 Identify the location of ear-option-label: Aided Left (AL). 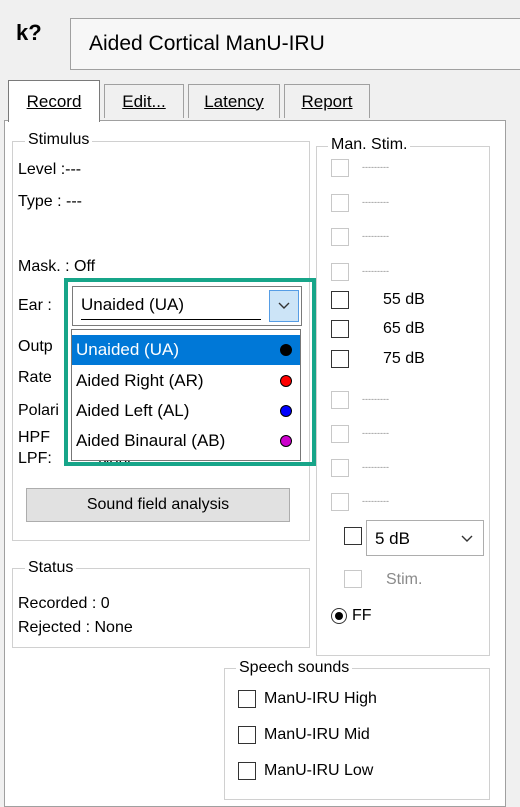
(133, 410).